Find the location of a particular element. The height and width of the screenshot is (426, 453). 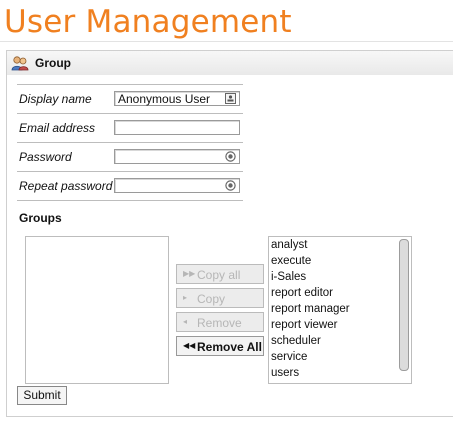

repeat-password-label: Repeat password is located at coordinates (66, 186).